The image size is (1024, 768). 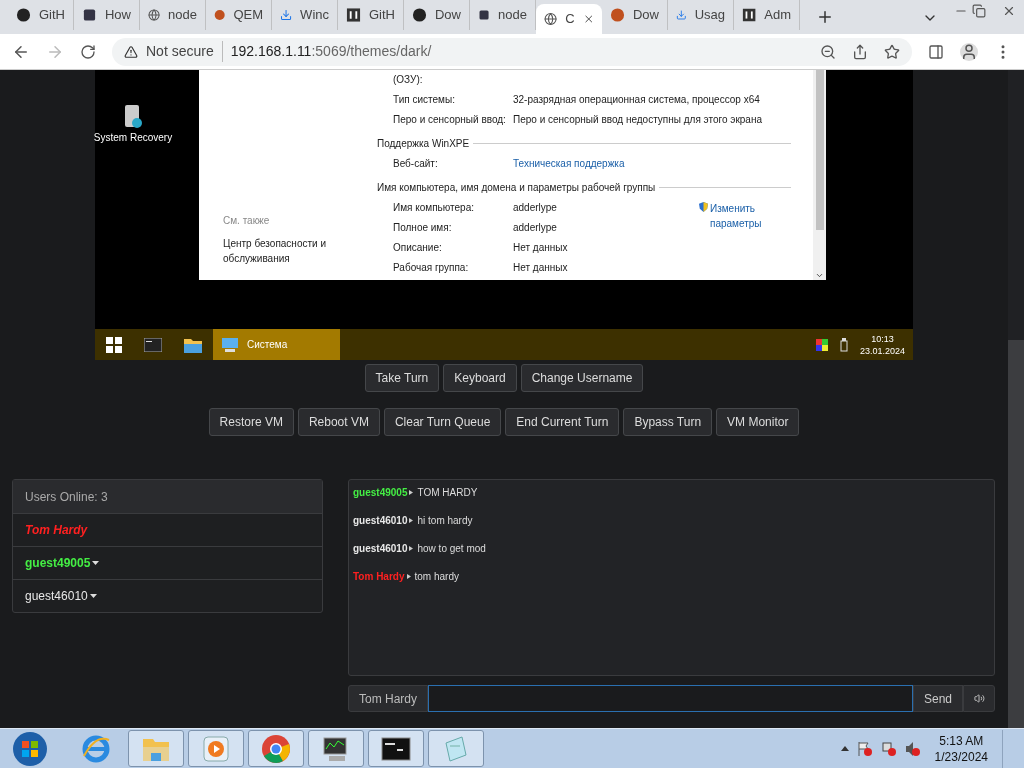 What do you see at coordinates (516, 188) in the screenshot?
I see `section-heading: Имя компьютера, имя домена и параметры рабочей группы` at bounding box center [516, 188].